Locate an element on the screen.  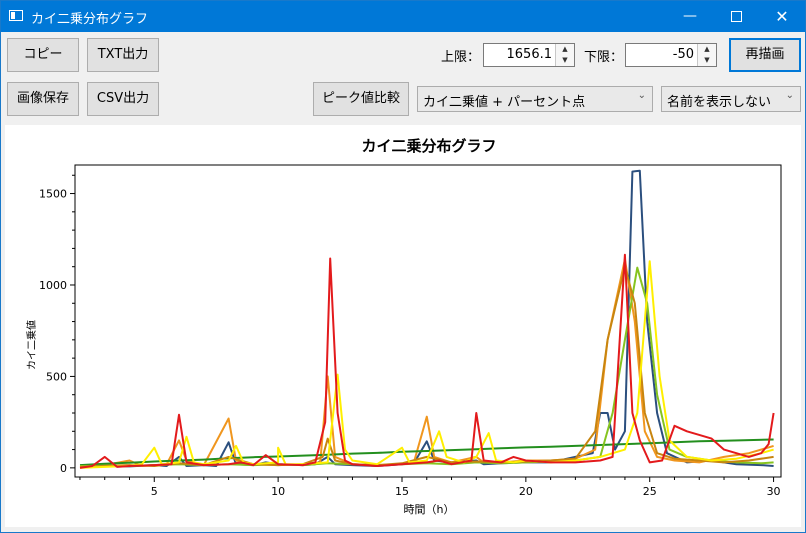
lower-limit-arrows: ▲ ▼ is located at coordinates (706, 55).